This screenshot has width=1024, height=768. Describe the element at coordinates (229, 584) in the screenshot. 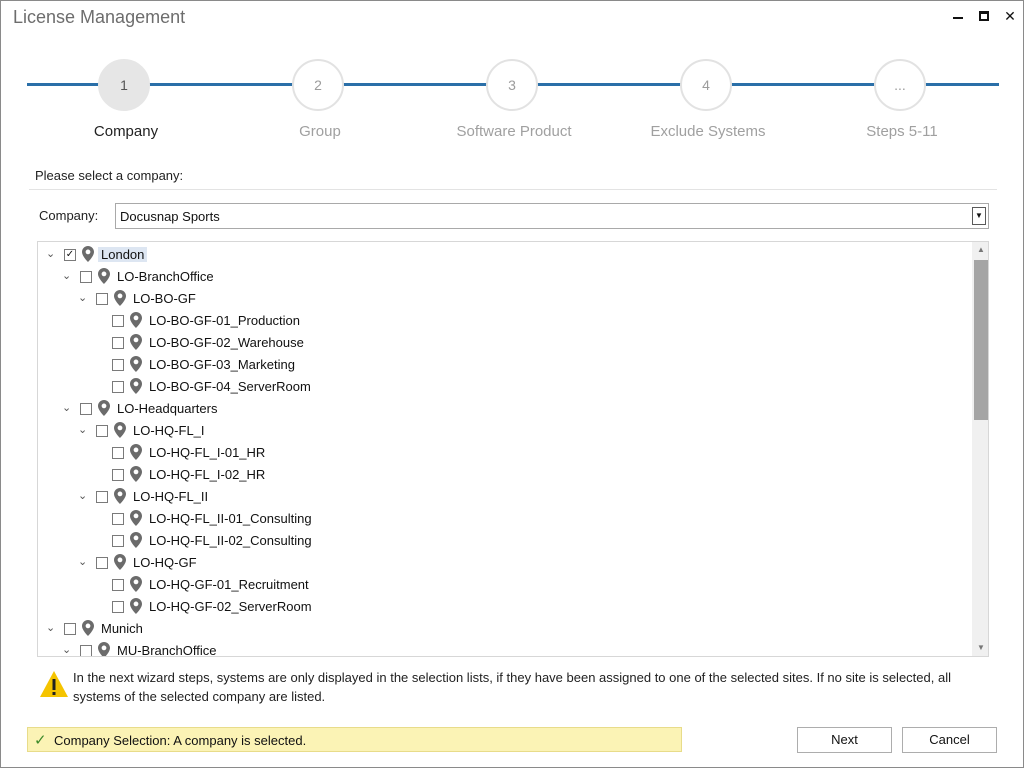

I see `tree-item-label: LO-HQ-GF-01_Recruitment` at that location.